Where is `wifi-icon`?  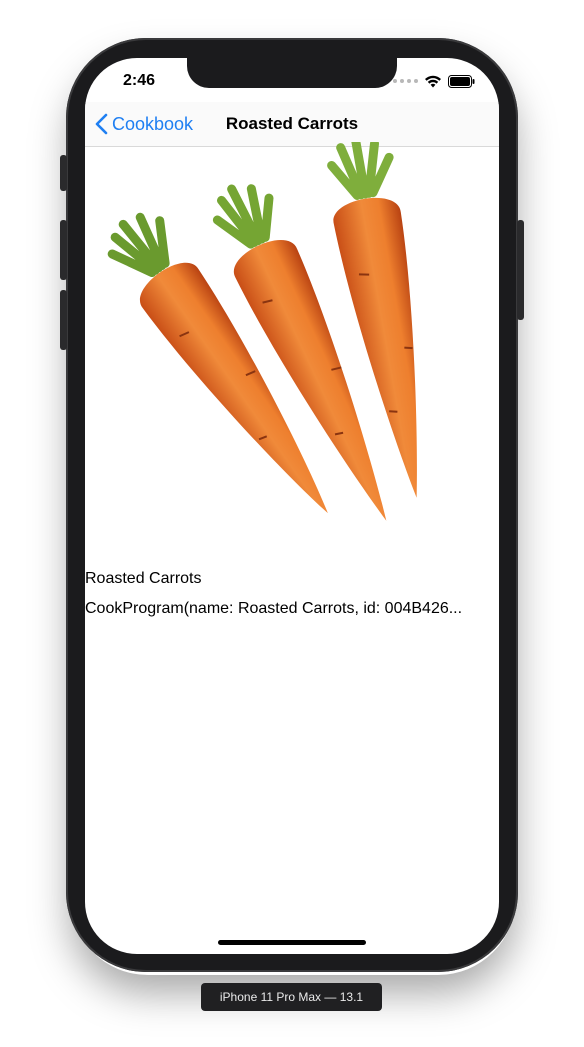 wifi-icon is located at coordinates (433, 81).